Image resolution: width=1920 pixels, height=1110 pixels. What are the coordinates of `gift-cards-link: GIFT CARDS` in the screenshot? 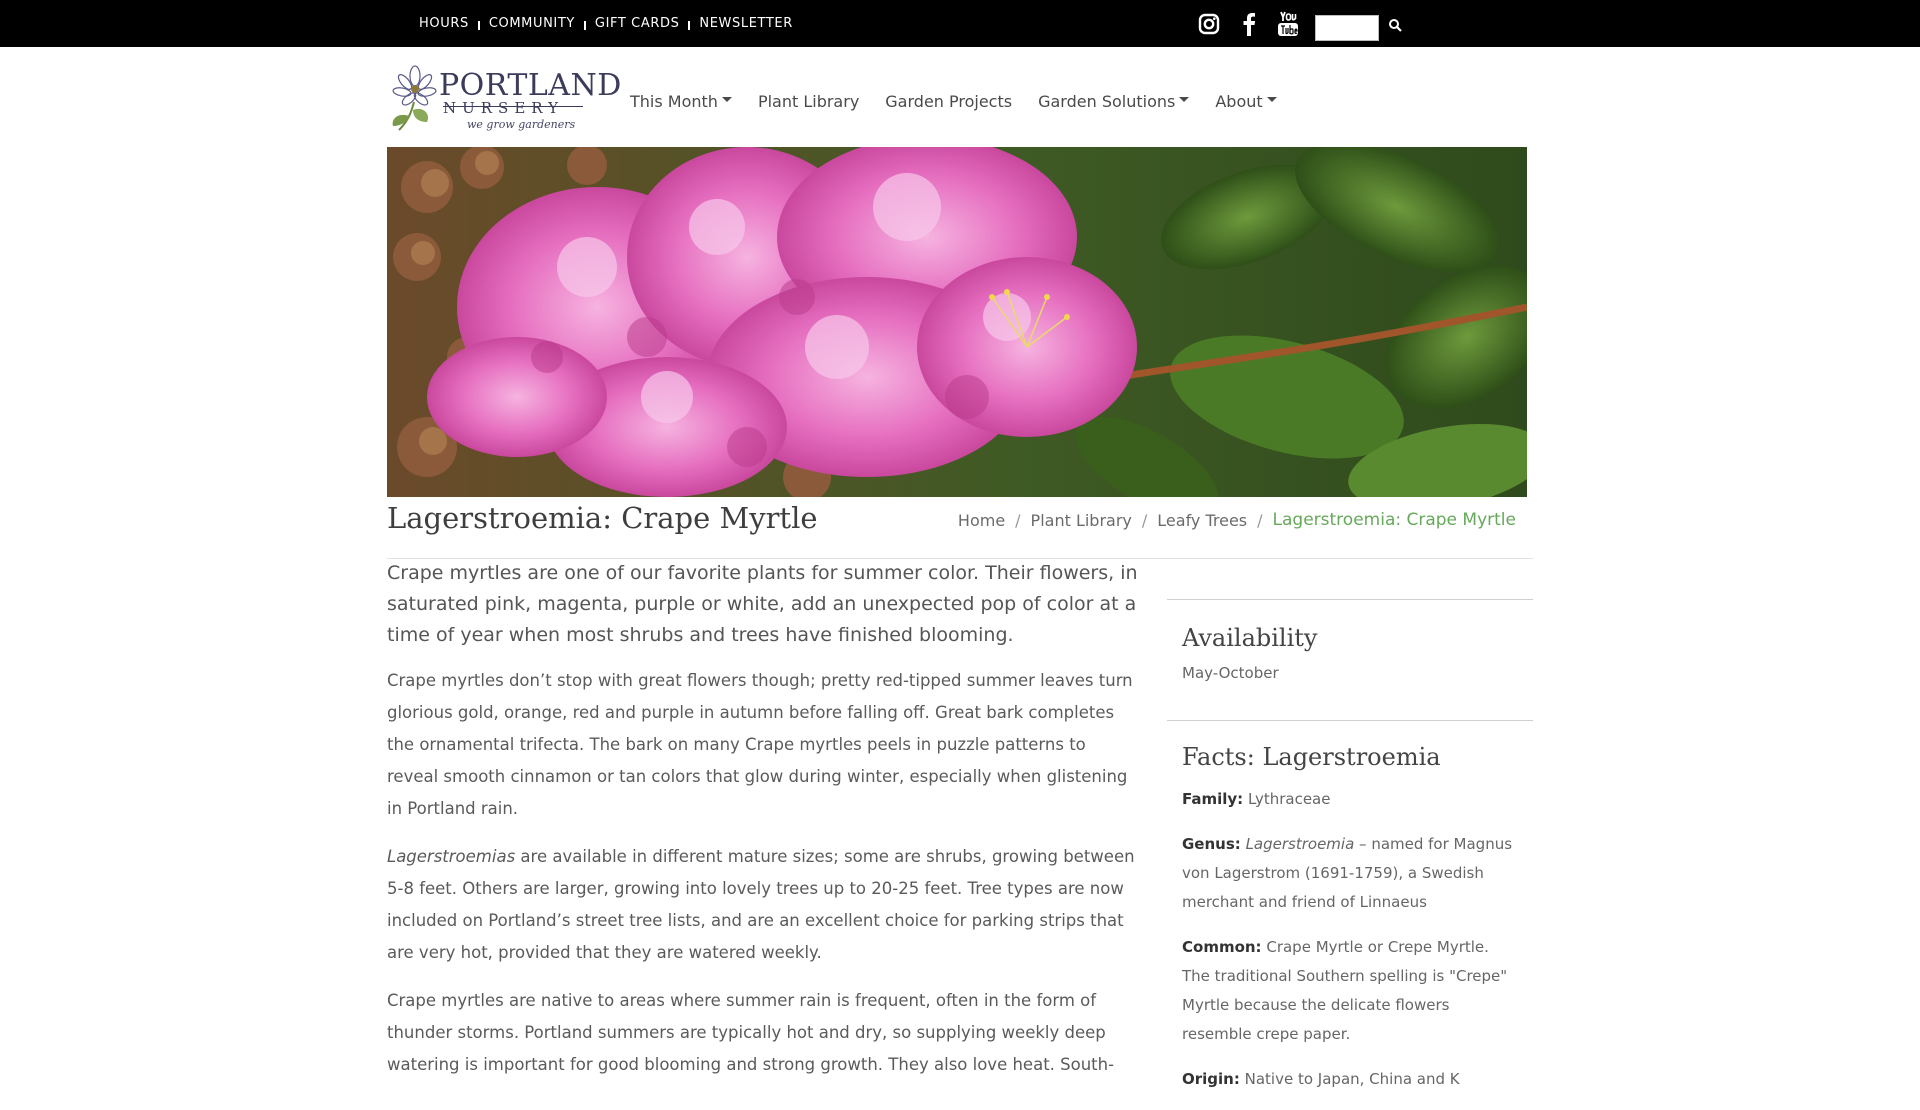 It's located at (637, 23).